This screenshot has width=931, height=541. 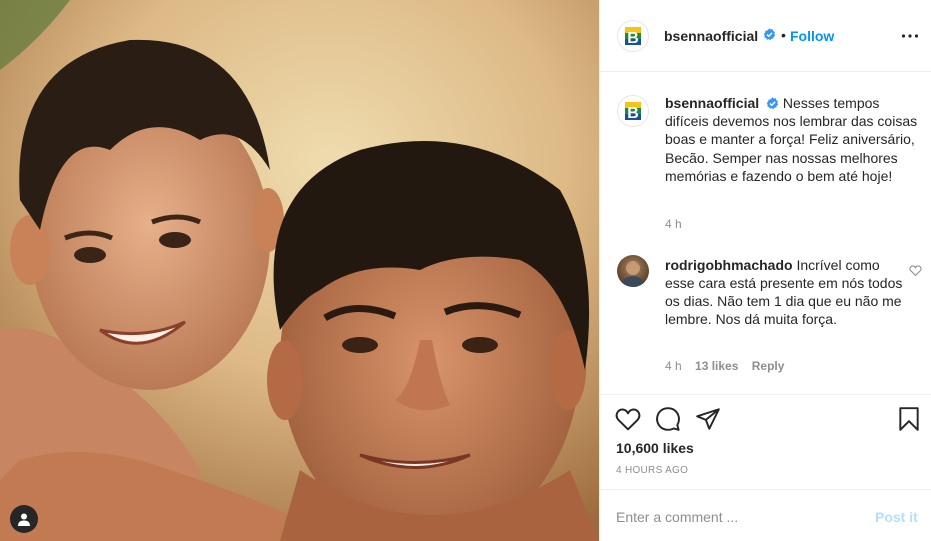 I want to click on comment-input, so click(x=736, y=517).